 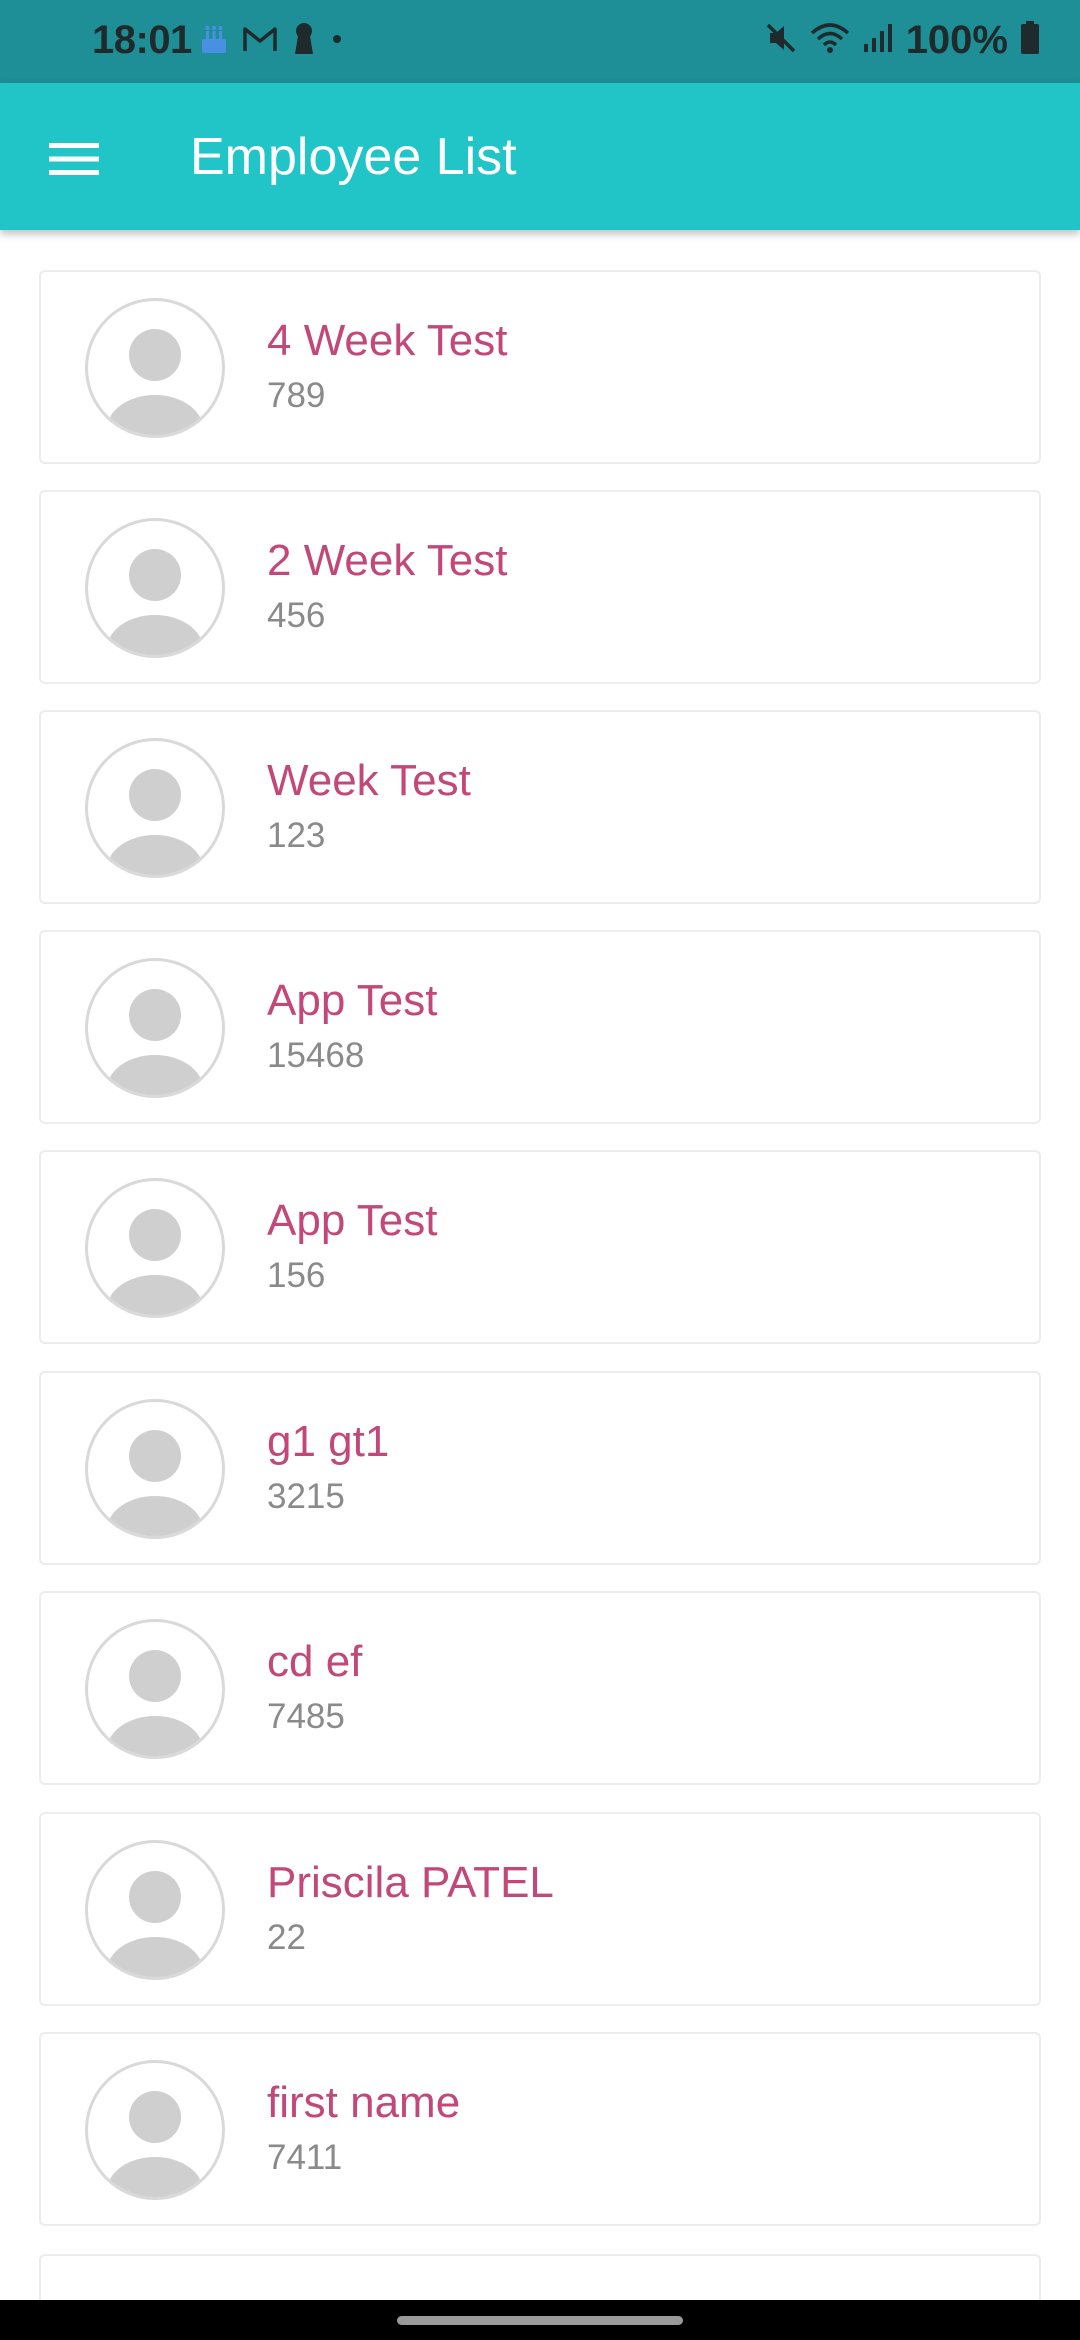 What do you see at coordinates (305, 2157) in the screenshot?
I see `employee-id: 7411` at bounding box center [305, 2157].